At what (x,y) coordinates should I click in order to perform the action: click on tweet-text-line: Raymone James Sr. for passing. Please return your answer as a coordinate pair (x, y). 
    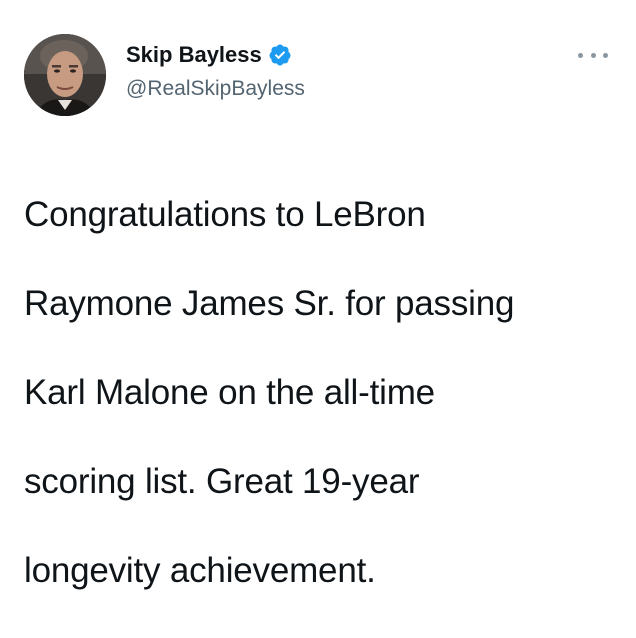
    Looking at the image, I should click on (269, 303).